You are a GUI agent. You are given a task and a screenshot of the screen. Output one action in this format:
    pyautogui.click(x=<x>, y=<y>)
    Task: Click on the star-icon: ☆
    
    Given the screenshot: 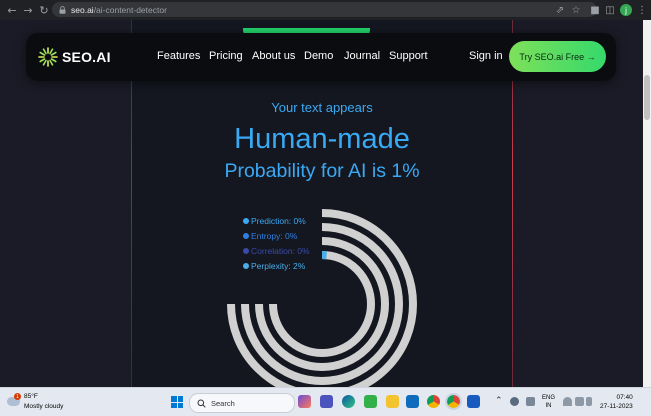 What is the action you would take?
    pyautogui.click(x=576, y=10)
    